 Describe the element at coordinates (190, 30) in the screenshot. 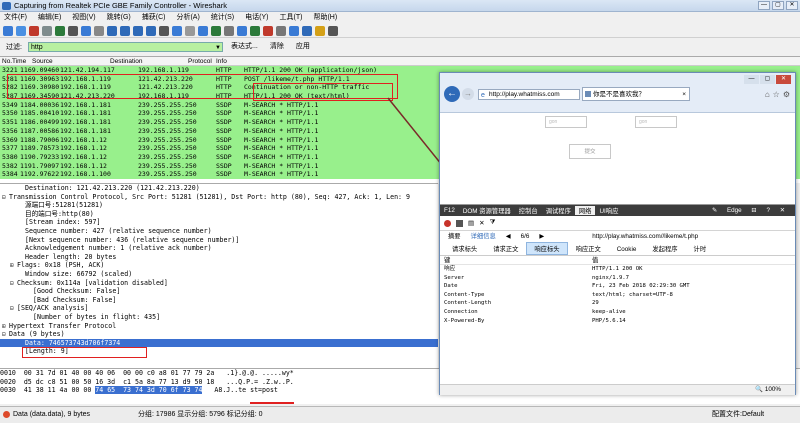

I see `first-icon` at that location.